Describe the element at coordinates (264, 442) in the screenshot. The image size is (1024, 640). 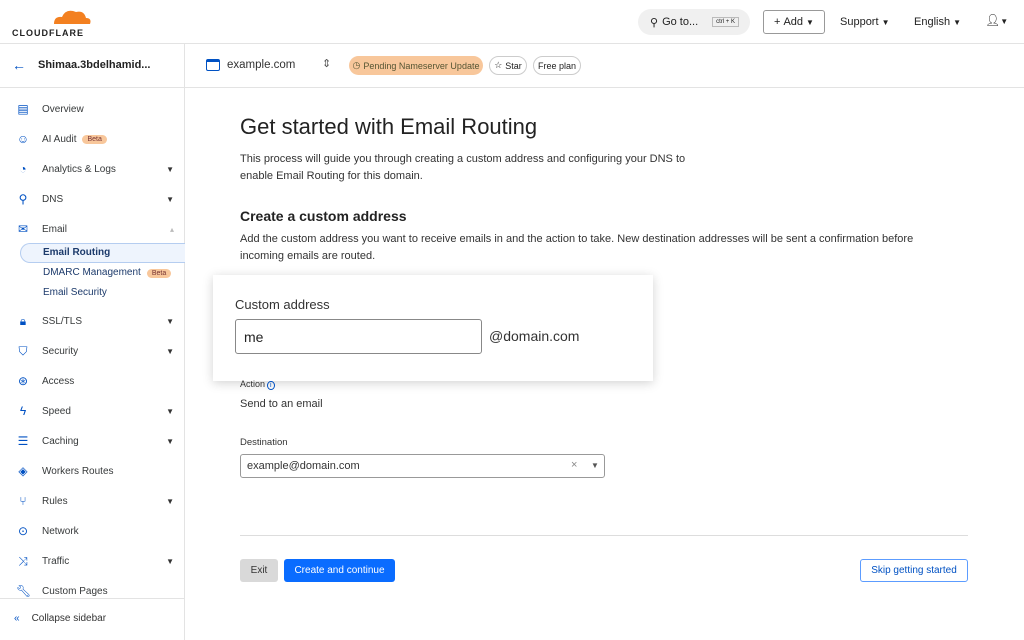
I see `destination-label: Destination` at that location.